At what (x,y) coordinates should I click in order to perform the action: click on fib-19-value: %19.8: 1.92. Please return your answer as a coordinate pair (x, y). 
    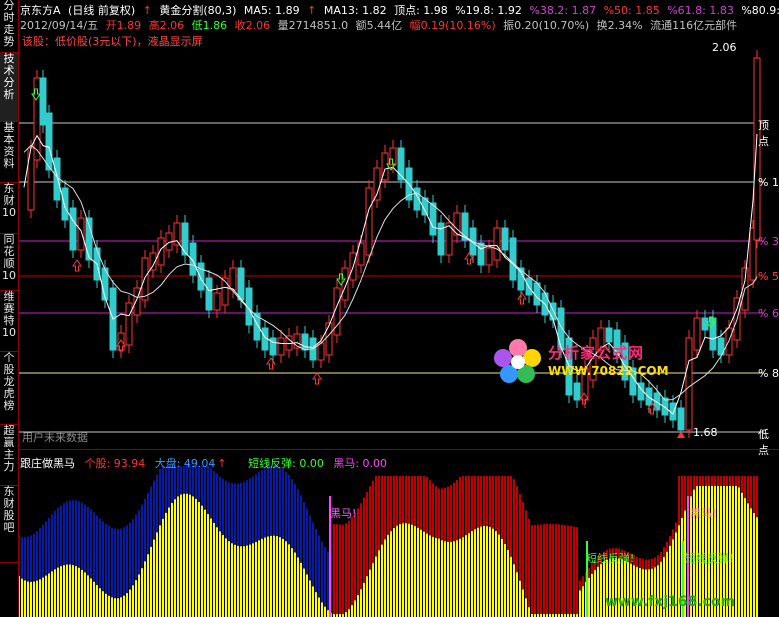
    Looking at the image, I should click on (488, 10).